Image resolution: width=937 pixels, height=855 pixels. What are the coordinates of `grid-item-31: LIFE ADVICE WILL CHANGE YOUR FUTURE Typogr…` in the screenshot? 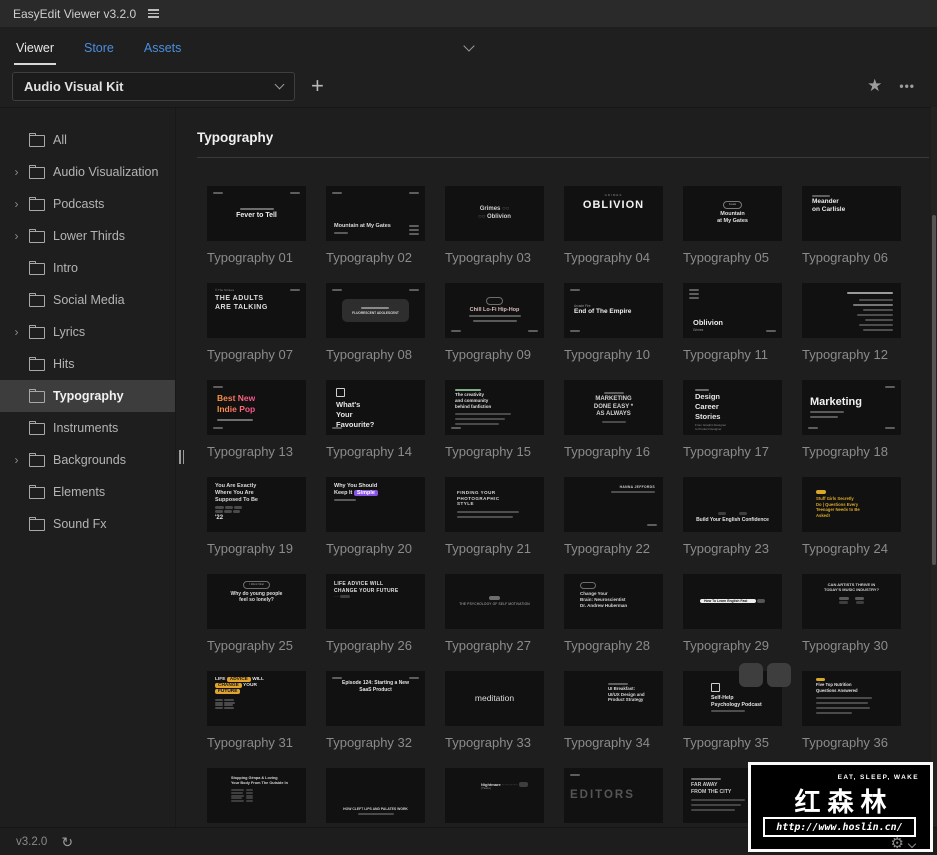 It's located at (256, 719).